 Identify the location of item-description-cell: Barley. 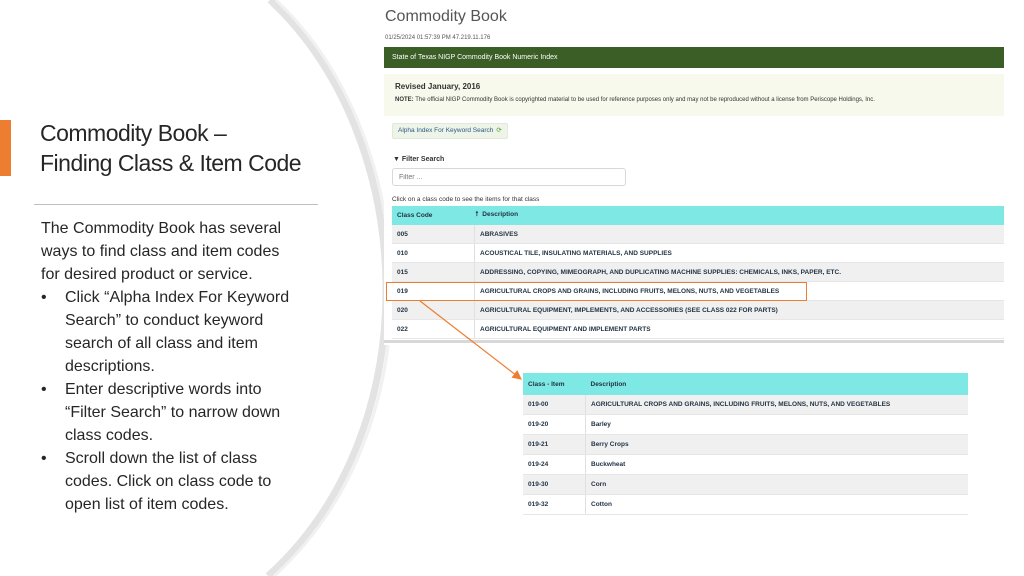
(776, 424).